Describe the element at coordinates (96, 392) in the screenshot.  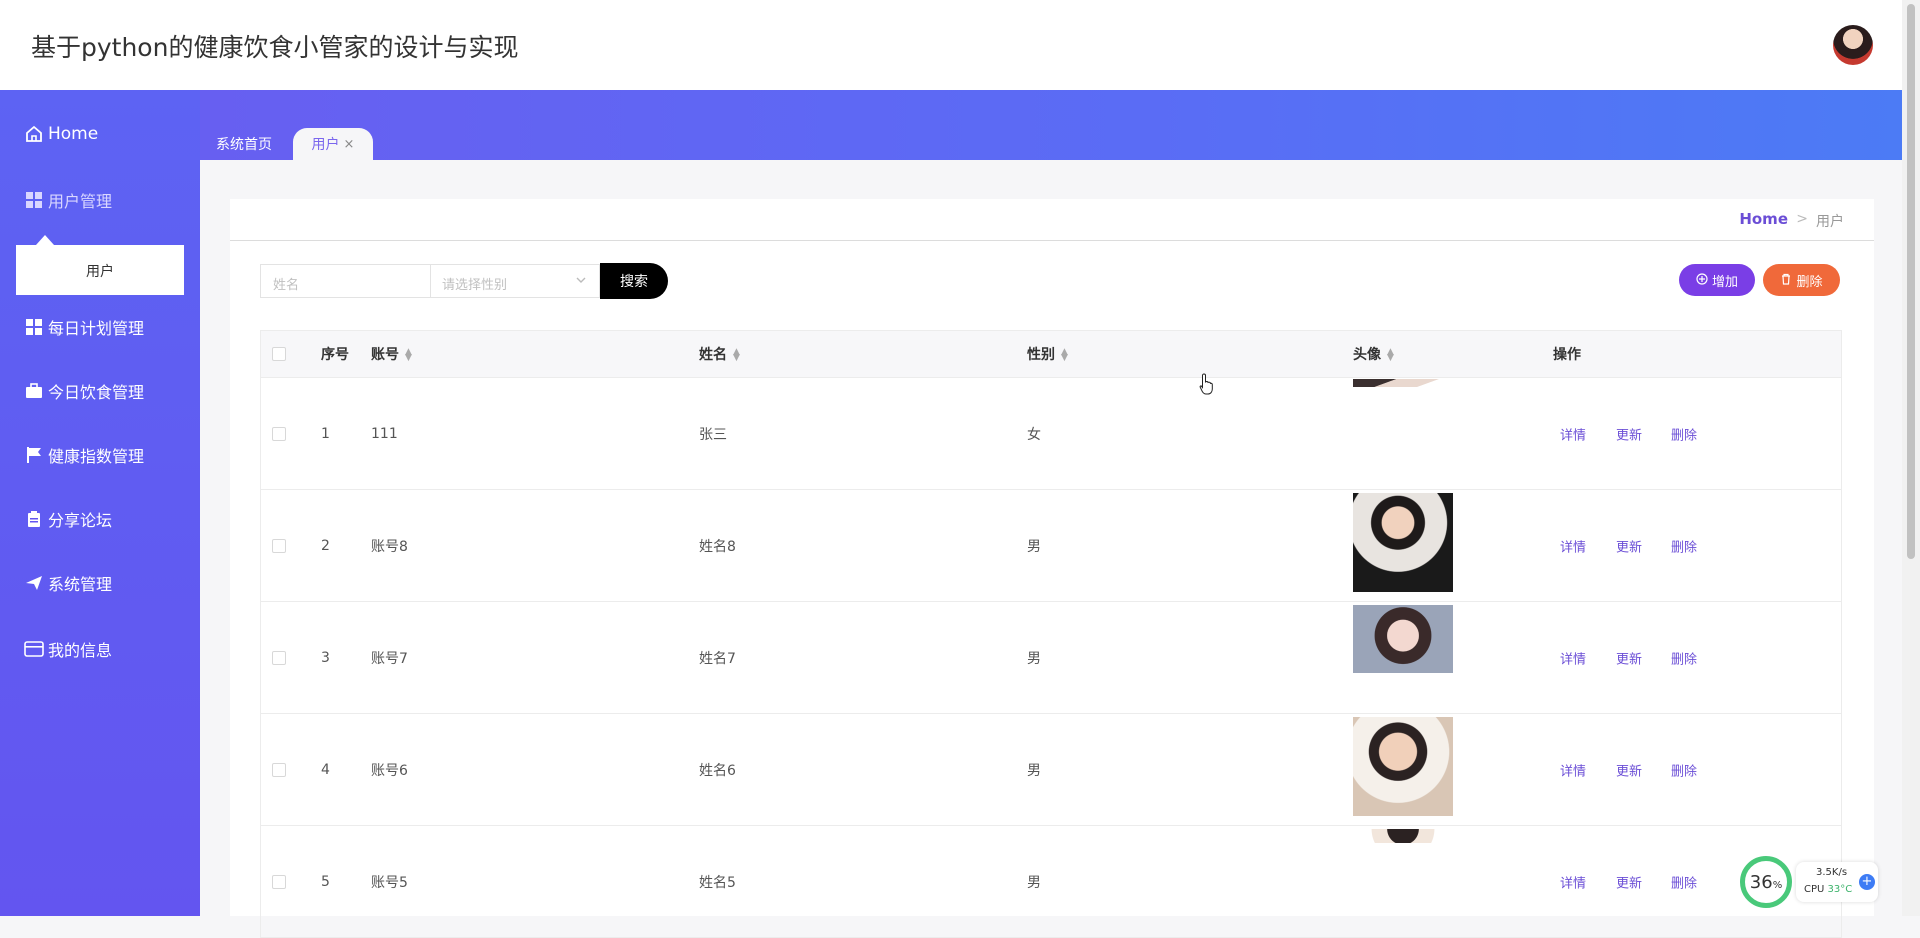
I see `sidebar-item-label: 今日饮食管理` at that location.